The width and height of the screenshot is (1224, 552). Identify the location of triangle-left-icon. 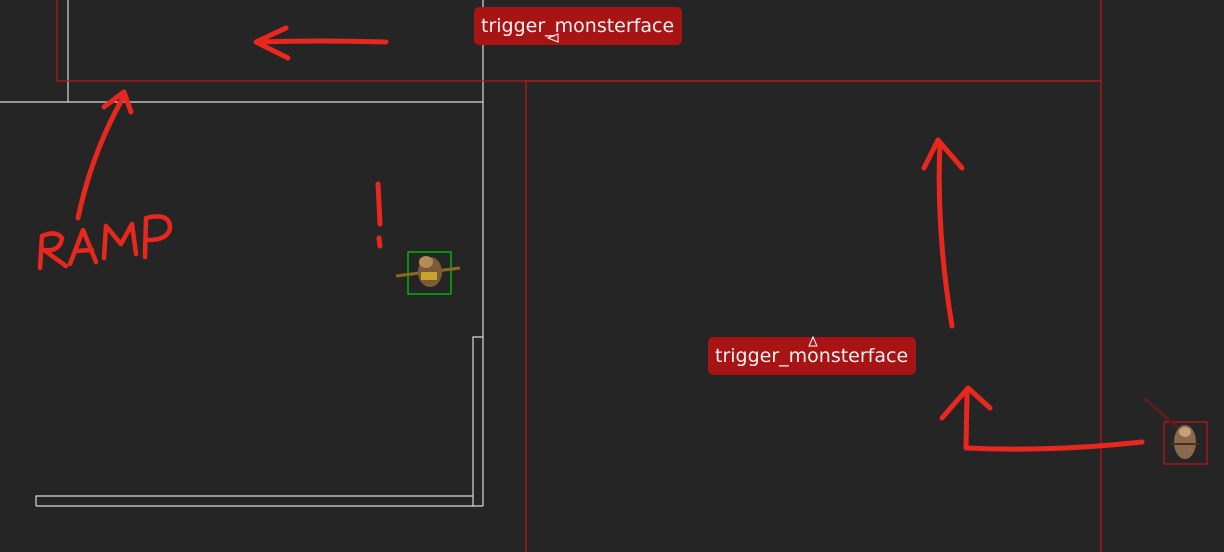
(552, 38).